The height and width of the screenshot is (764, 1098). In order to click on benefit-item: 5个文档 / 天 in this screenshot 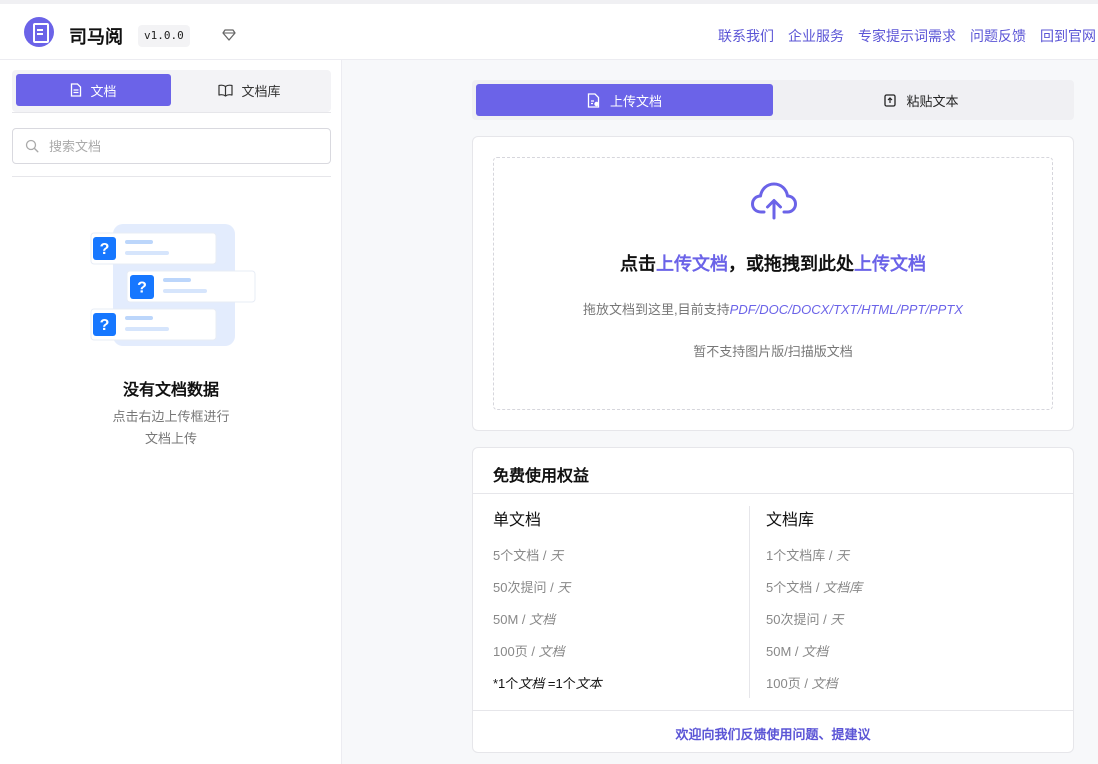, I will do `click(528, 555)`.